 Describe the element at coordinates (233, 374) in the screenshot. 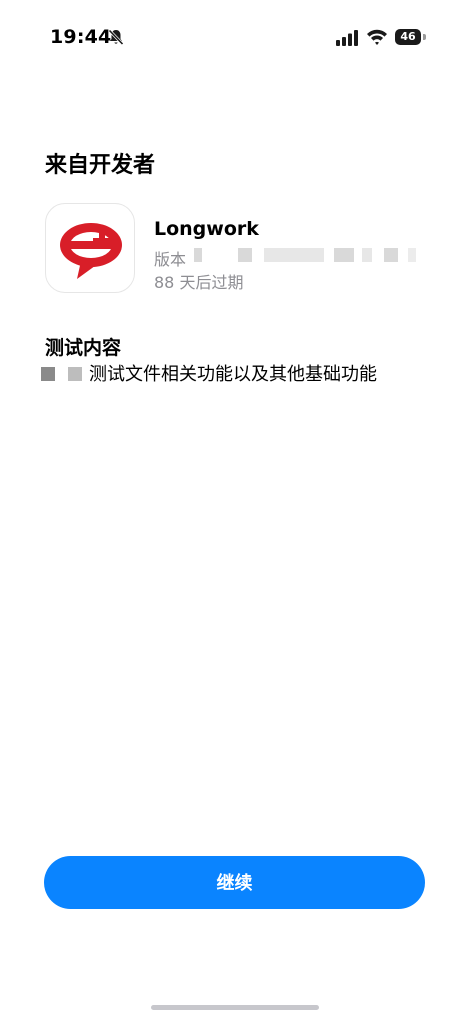

I see `test-content-description: 测试文件相关功能以及其他基础功能` at that location.